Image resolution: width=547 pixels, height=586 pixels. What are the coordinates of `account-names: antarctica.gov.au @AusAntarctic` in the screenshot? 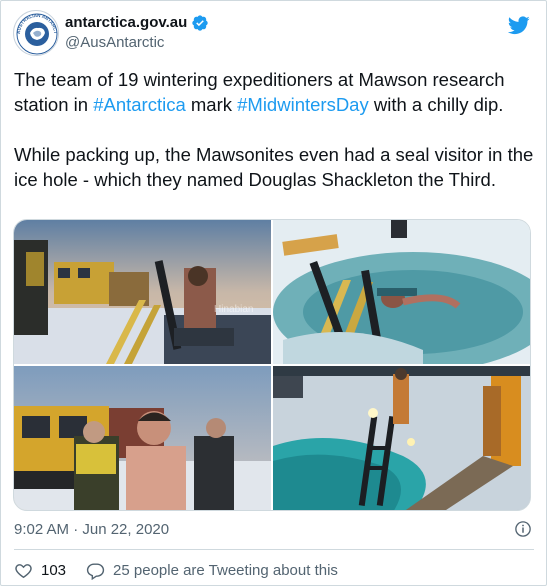 It's located at (137, 33).